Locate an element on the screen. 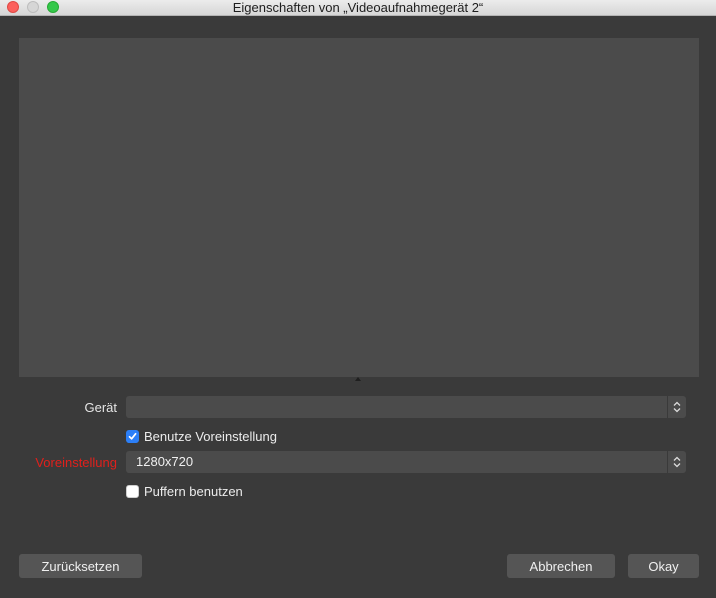 This screenshot has width=716, height=598. window-title: Eigenschaften von „Videoaufnahmegerät 2“ is located at coordinates (358, 7).